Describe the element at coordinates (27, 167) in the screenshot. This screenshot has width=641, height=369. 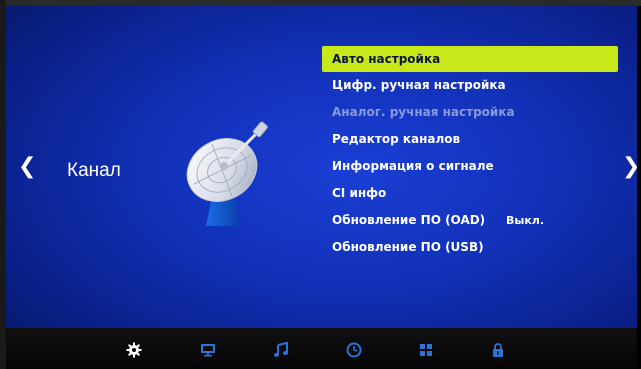
I see `previous-section-arrow-icon: ❮` at that location.